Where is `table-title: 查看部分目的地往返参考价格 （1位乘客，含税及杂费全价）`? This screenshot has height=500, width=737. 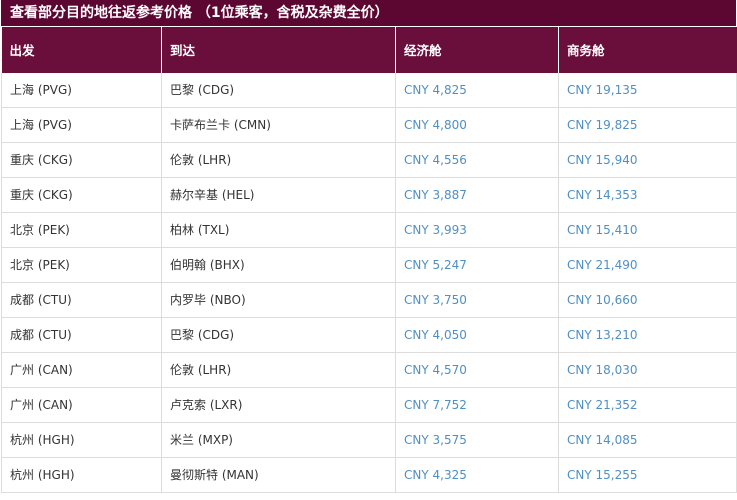
table-title: 查看部分目的地往返参考价格 （1位乘客，含税及杂费全价） is located at coordinates (368, 13).